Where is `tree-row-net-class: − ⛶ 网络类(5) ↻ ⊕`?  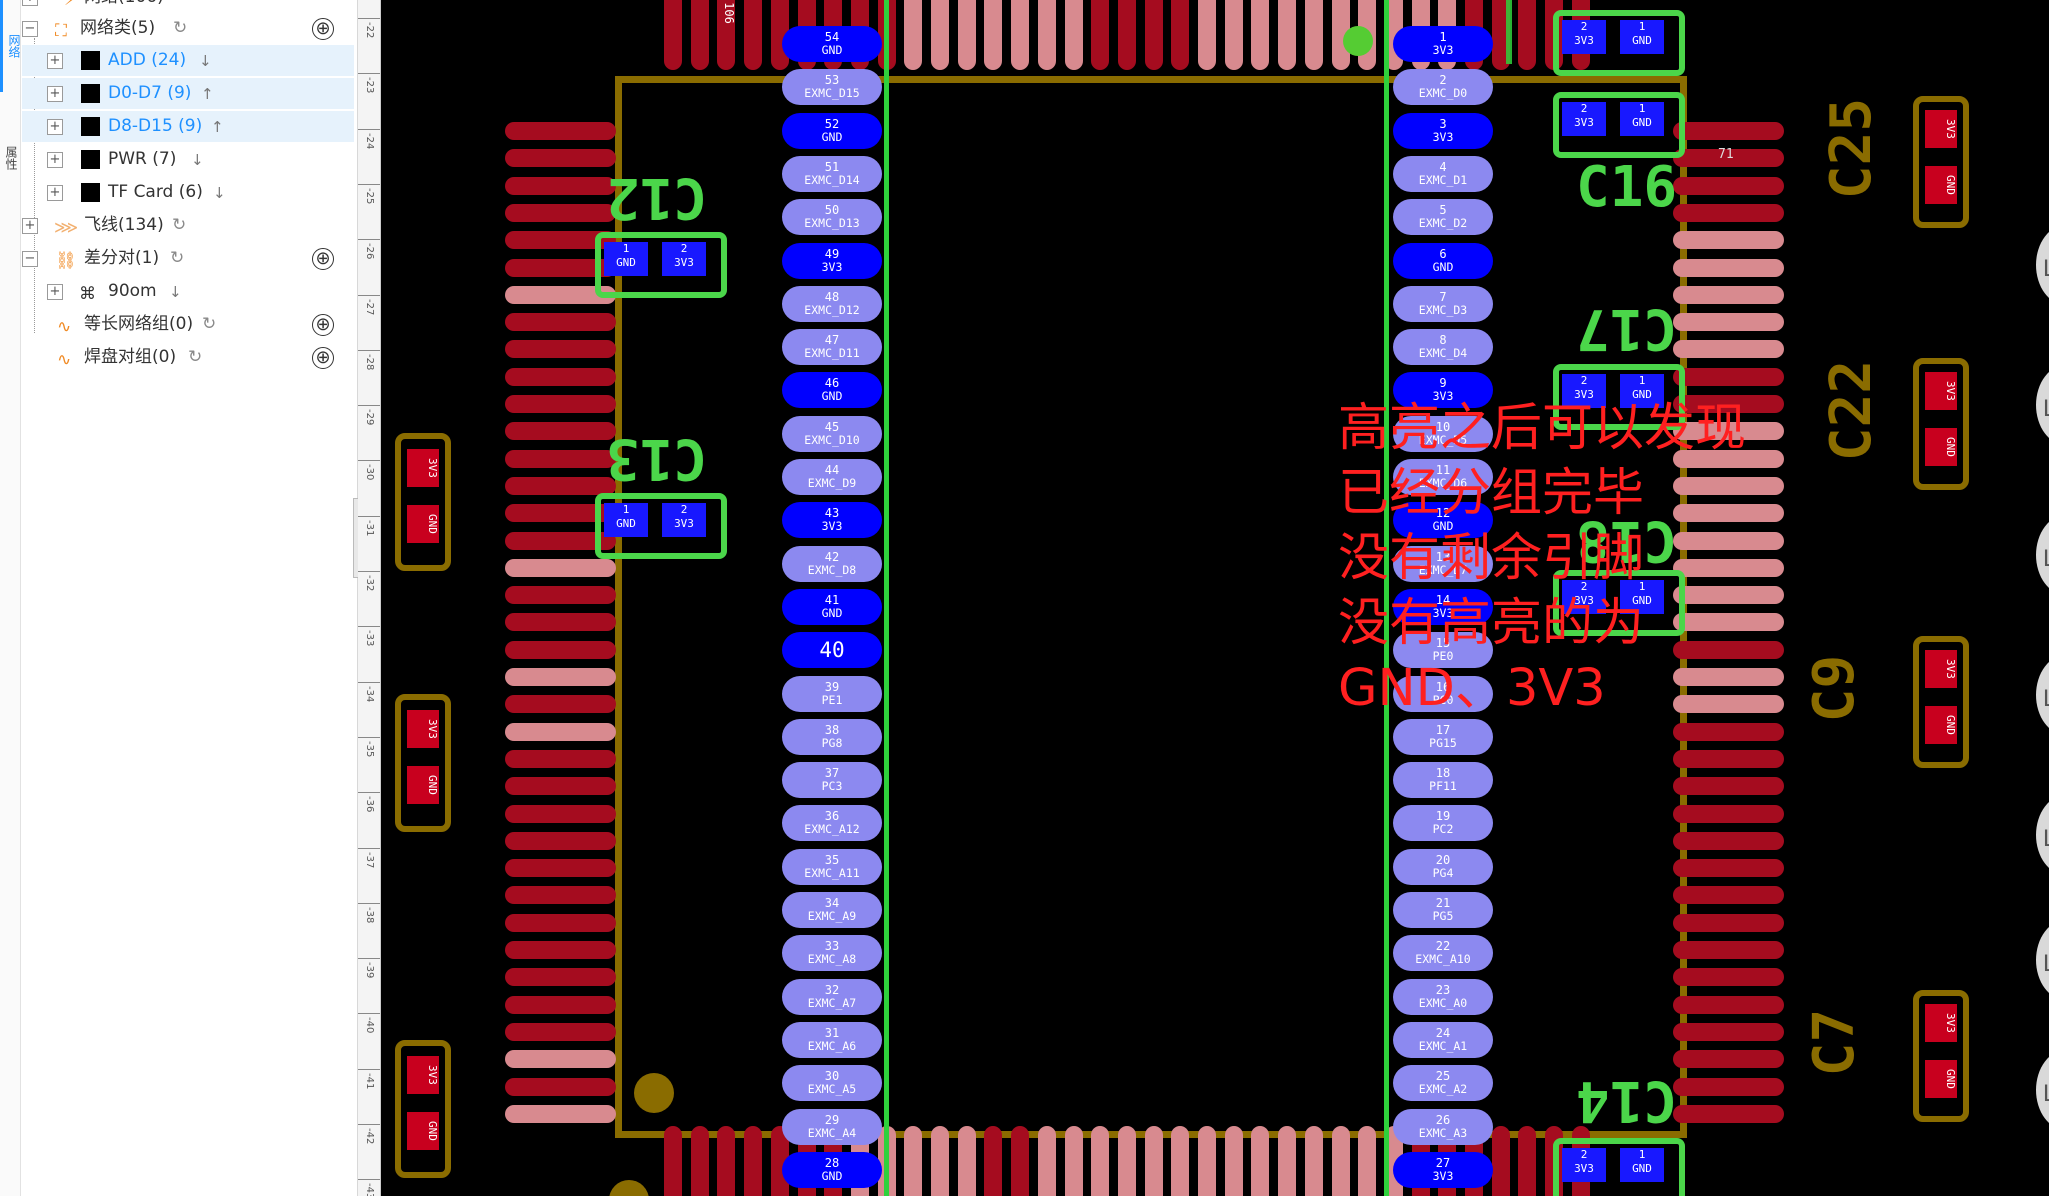 tree-row-net-class: − ⛶ 网络类(5) ↻ ⊕ is located at coordinates (188, 28).